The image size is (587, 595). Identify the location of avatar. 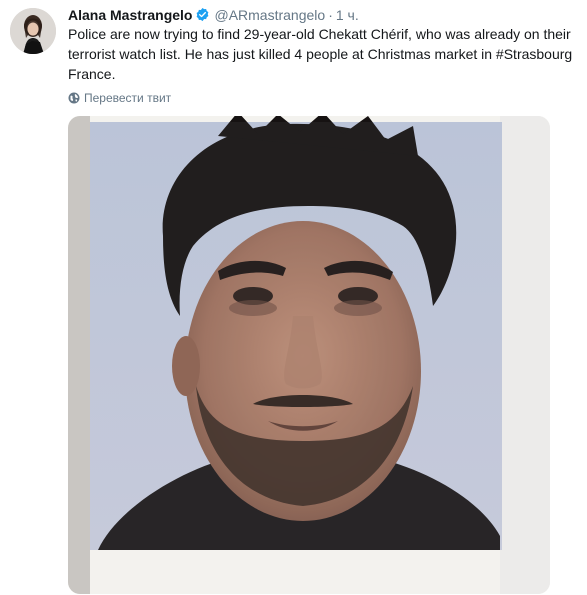
(33, 31).